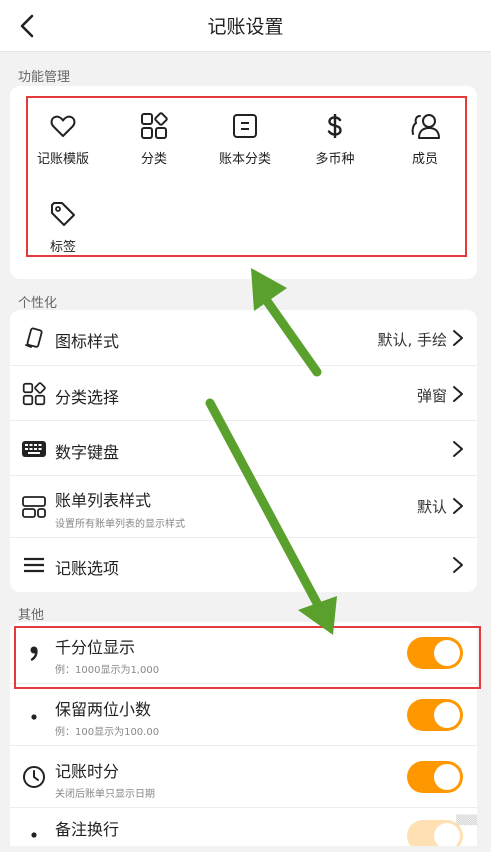  Describe the element at coordinates (286, 322) in the screenshot. I see `arrow-up-to-features` at that location.